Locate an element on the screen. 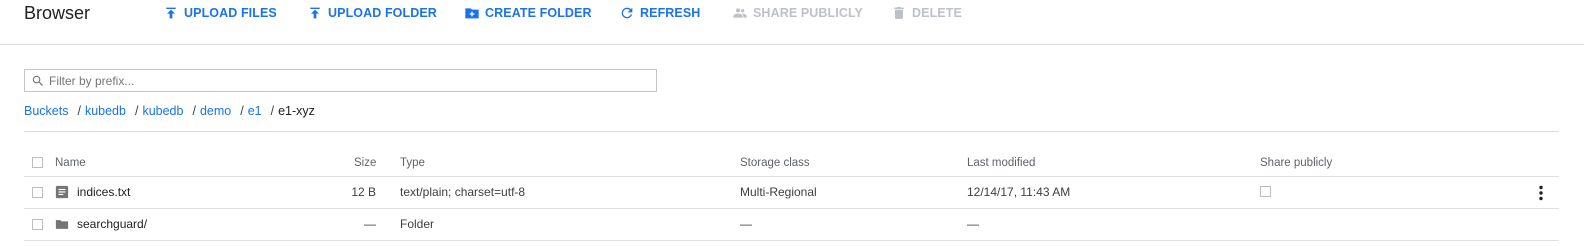 Image resolution: width=1584 pixels, height=246 pixels. column-header-size: Size is located at coordinates (365, 163).